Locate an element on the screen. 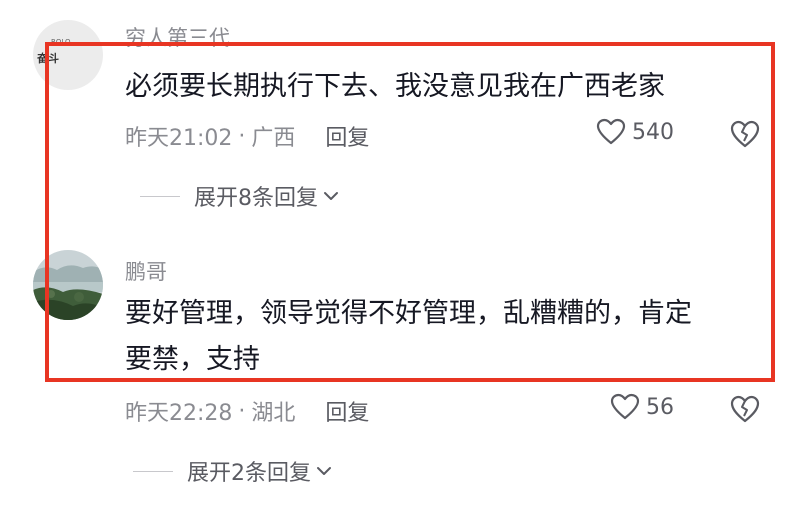 This screenshot has height=525, width=800. expand-replies-label: 展开2条回复 is located at coordinates (249, 473).